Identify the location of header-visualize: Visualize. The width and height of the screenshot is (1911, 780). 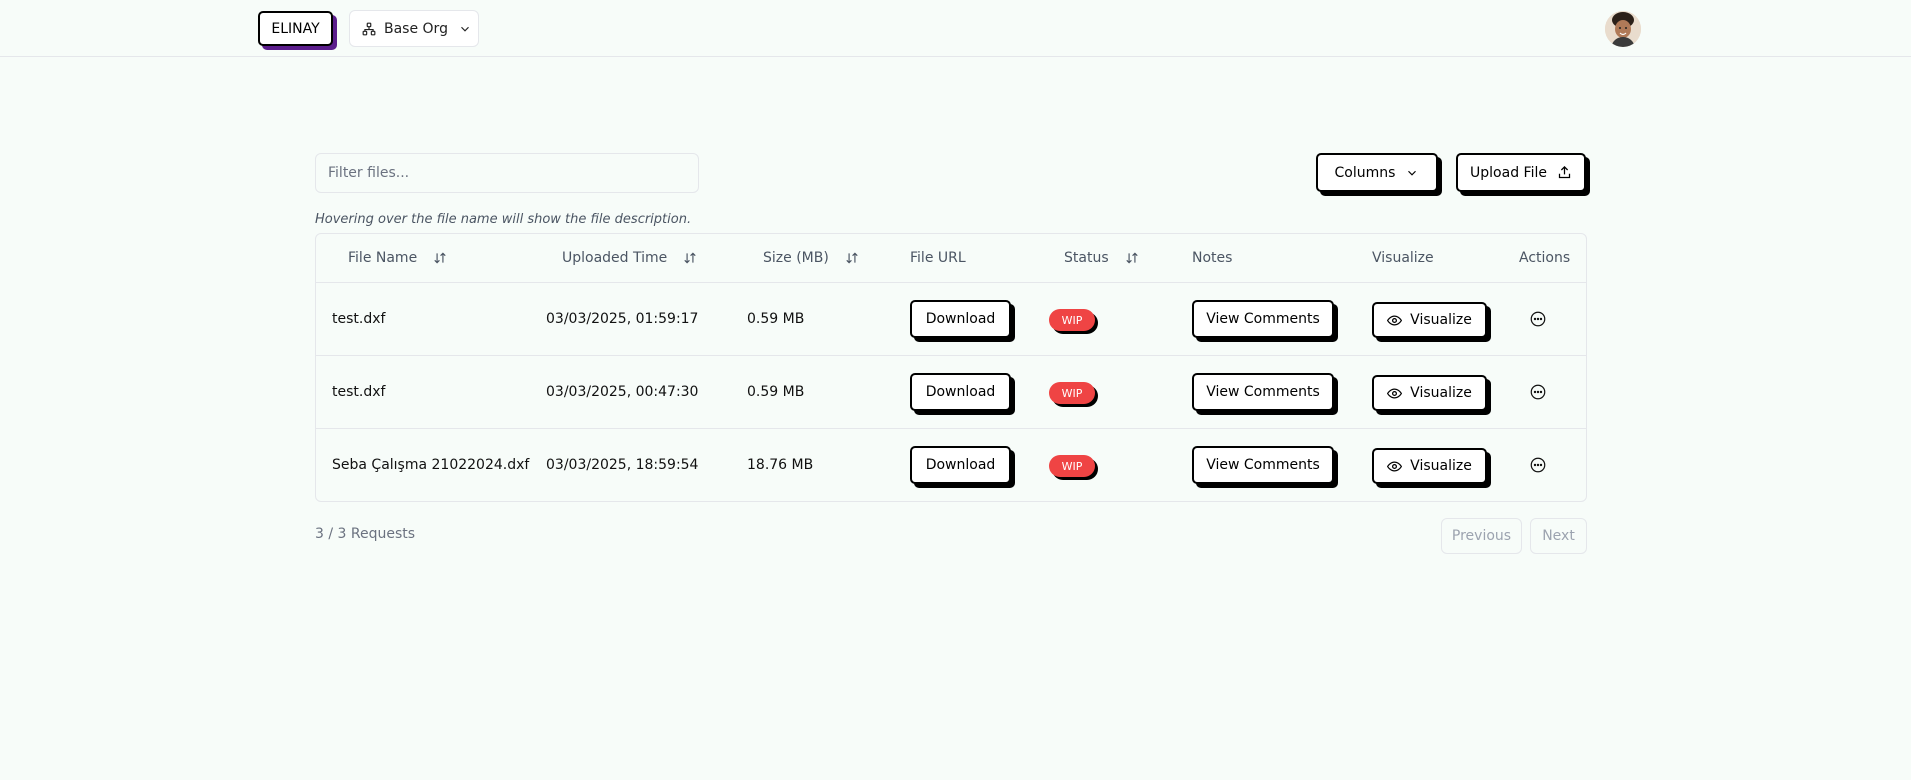
(1403, 258).